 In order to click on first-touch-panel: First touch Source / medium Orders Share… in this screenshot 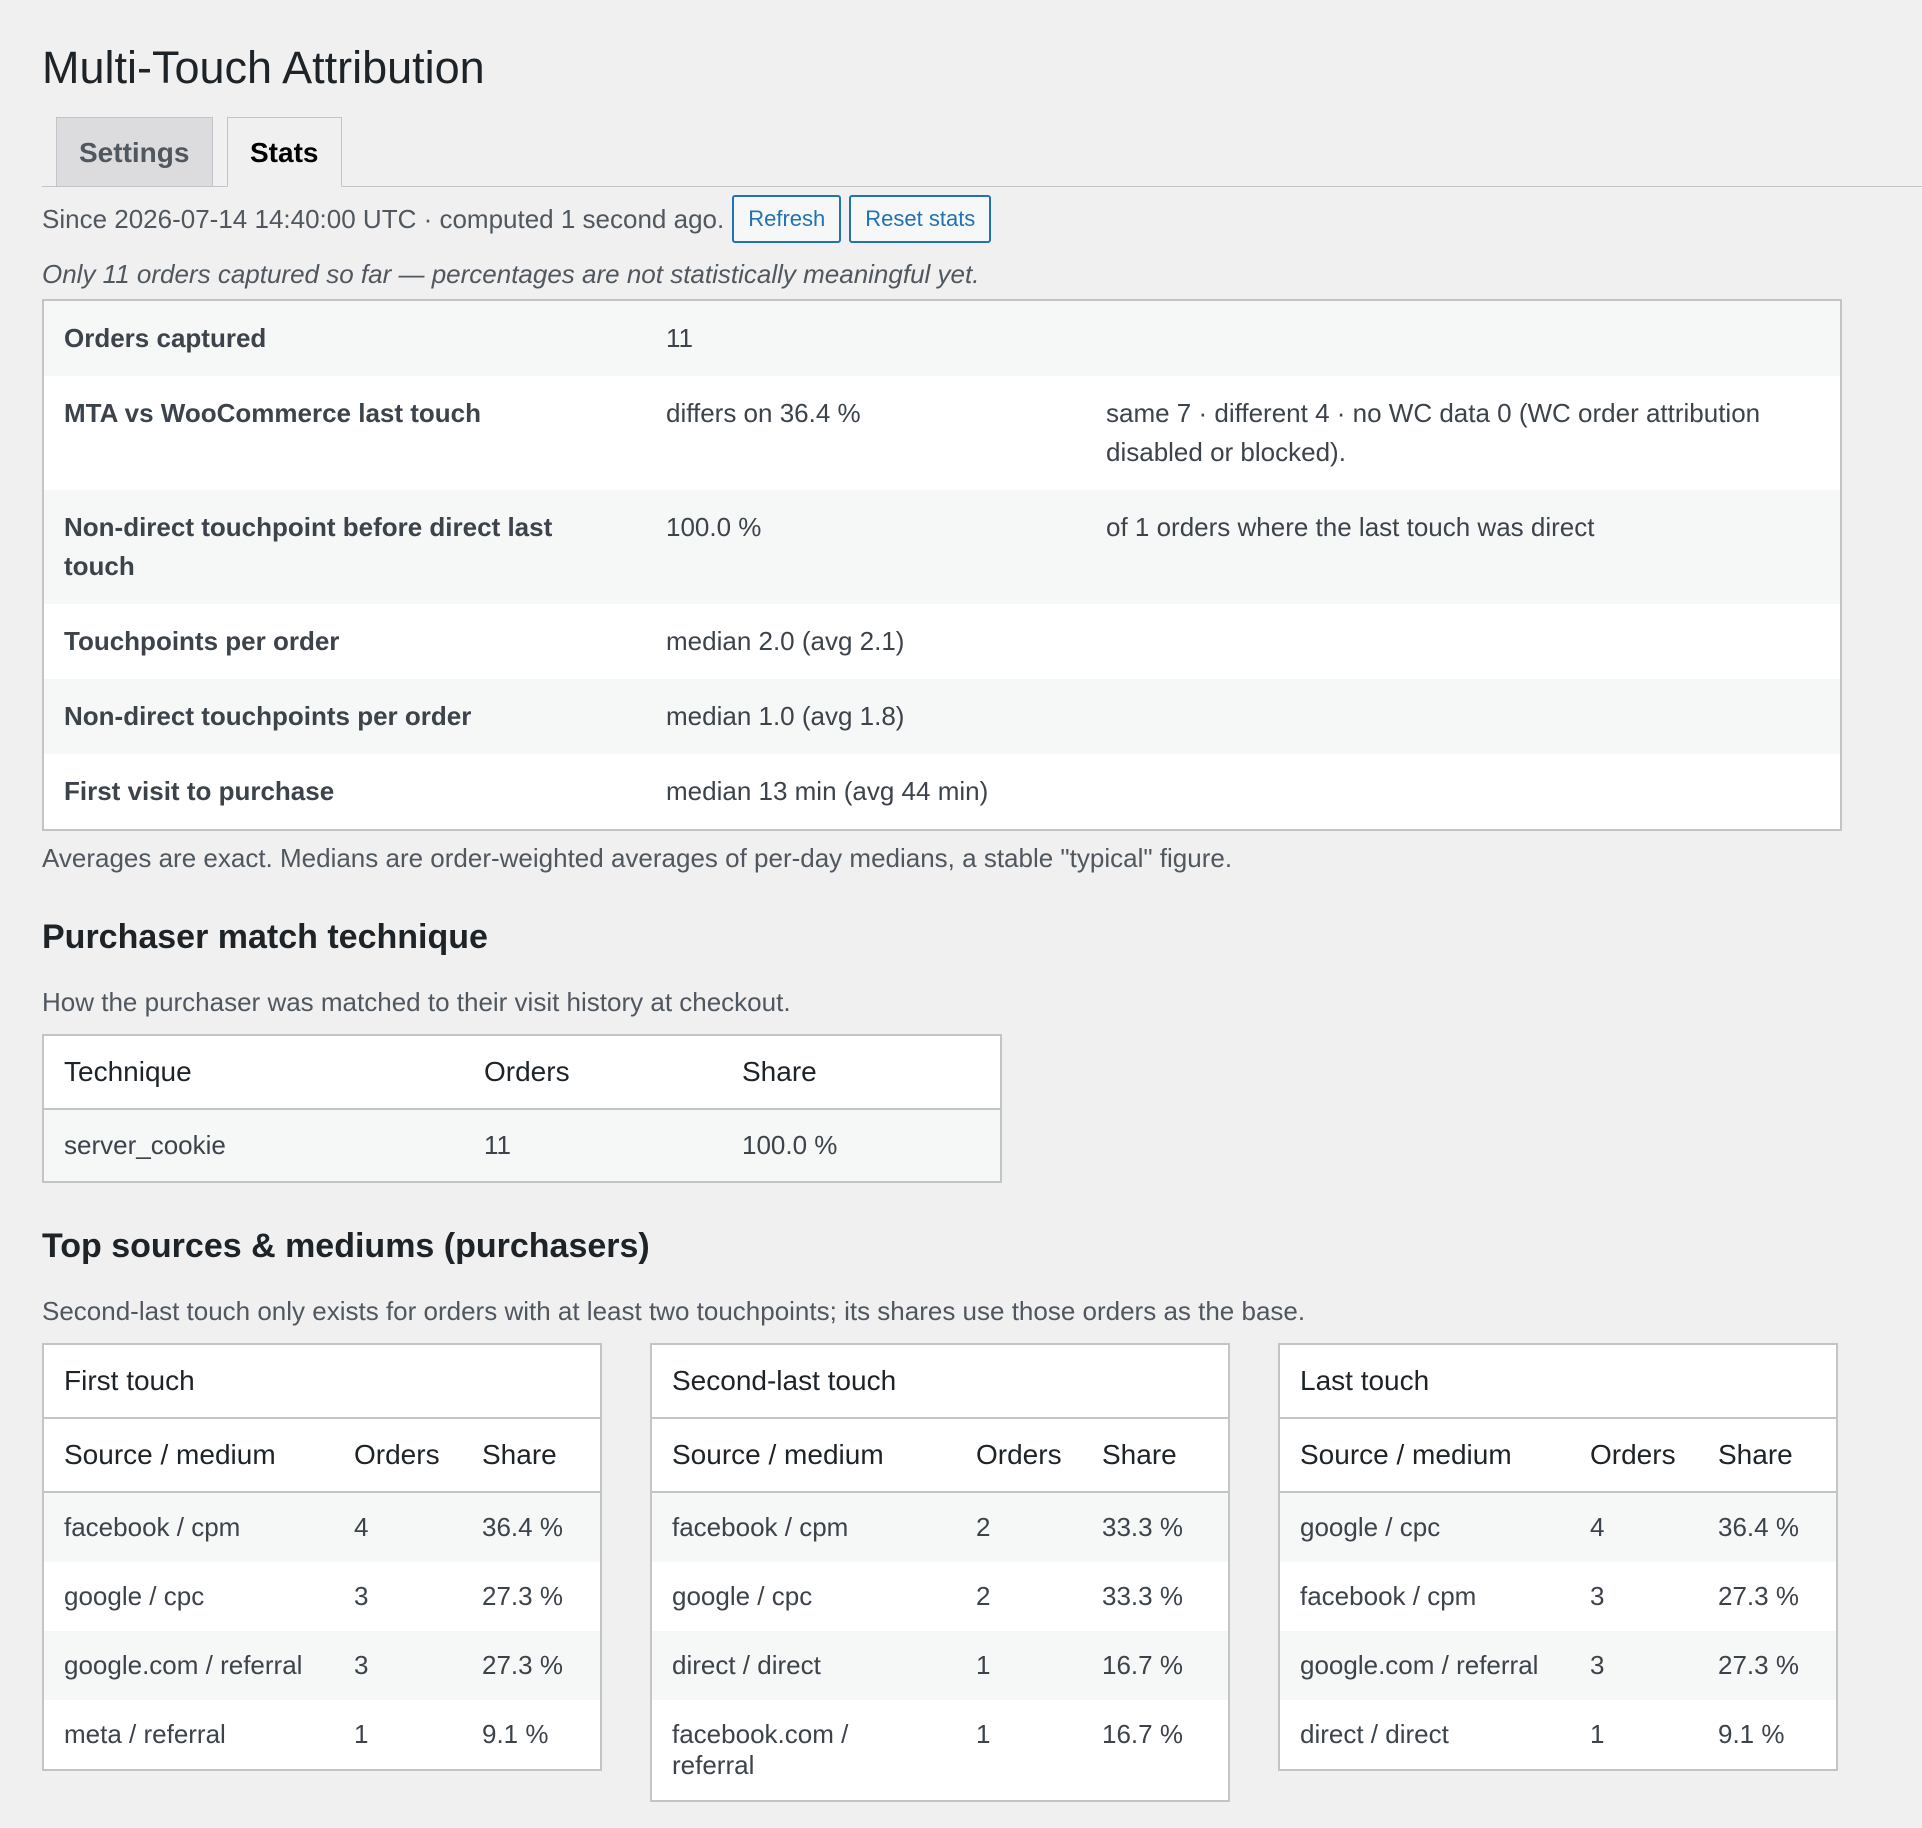, I will do `click(322, 1557)`.